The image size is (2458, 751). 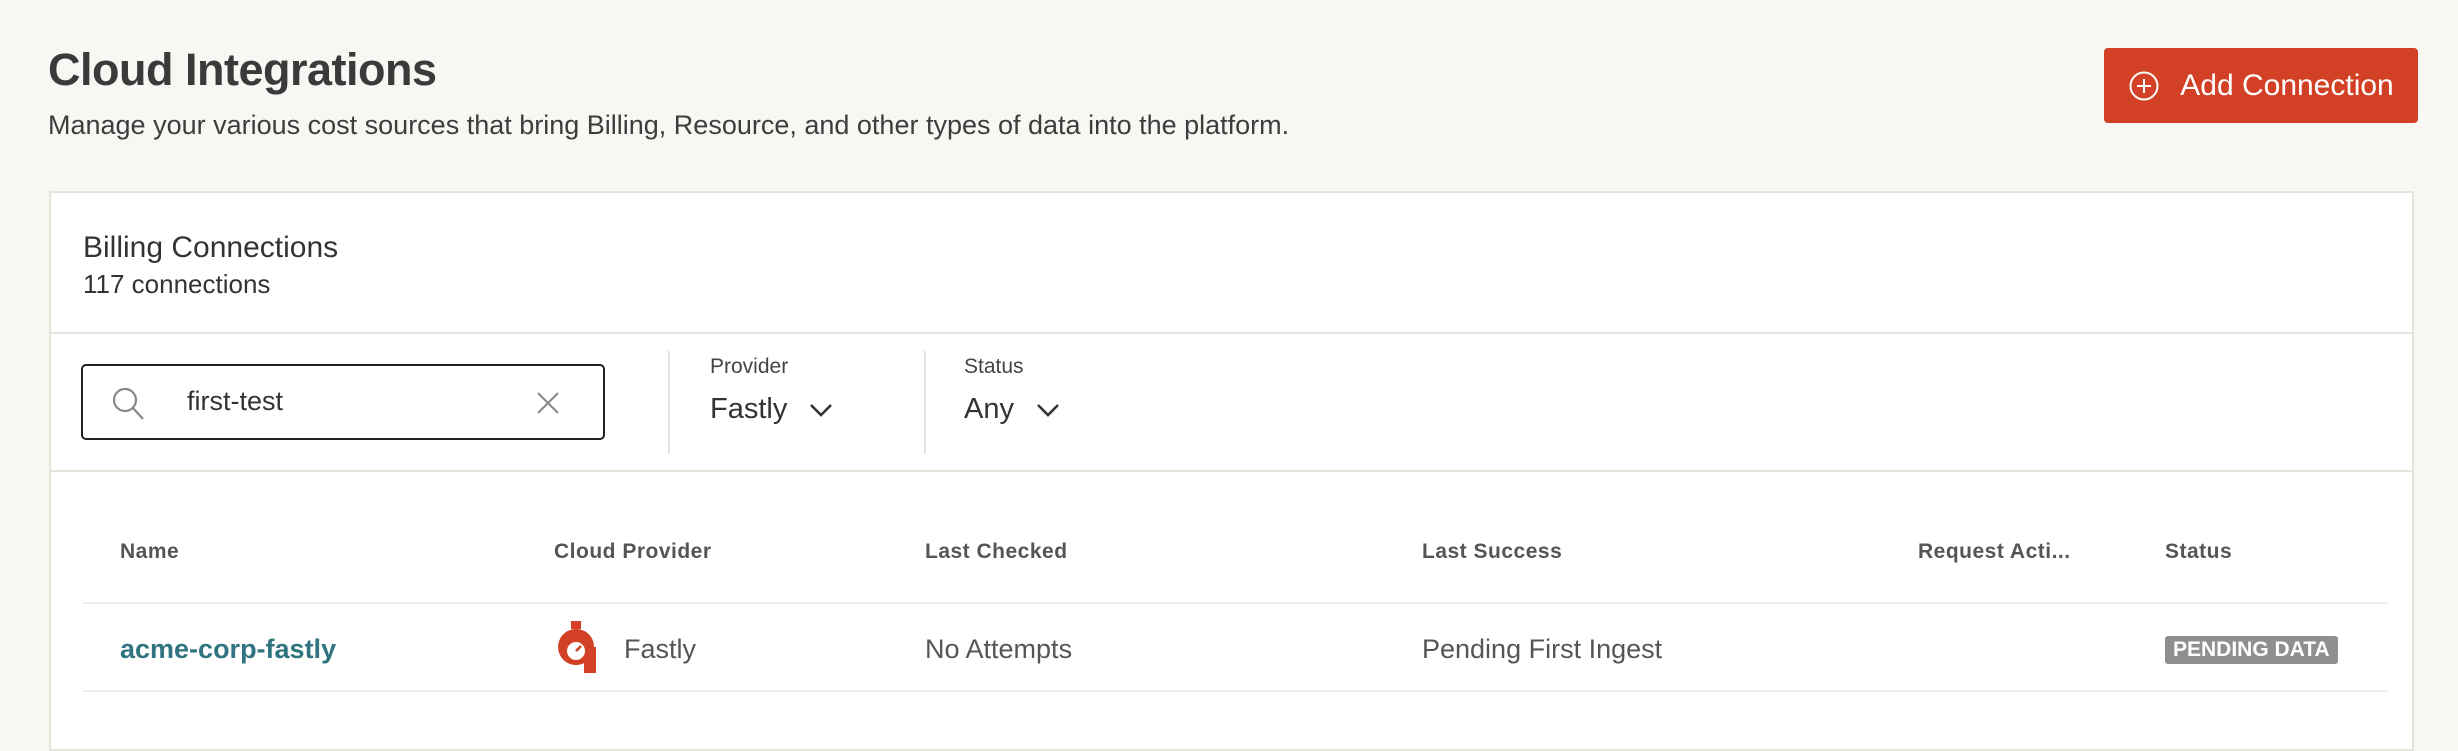 I want to click on search-input: first-test, so click(x=343, y=402).